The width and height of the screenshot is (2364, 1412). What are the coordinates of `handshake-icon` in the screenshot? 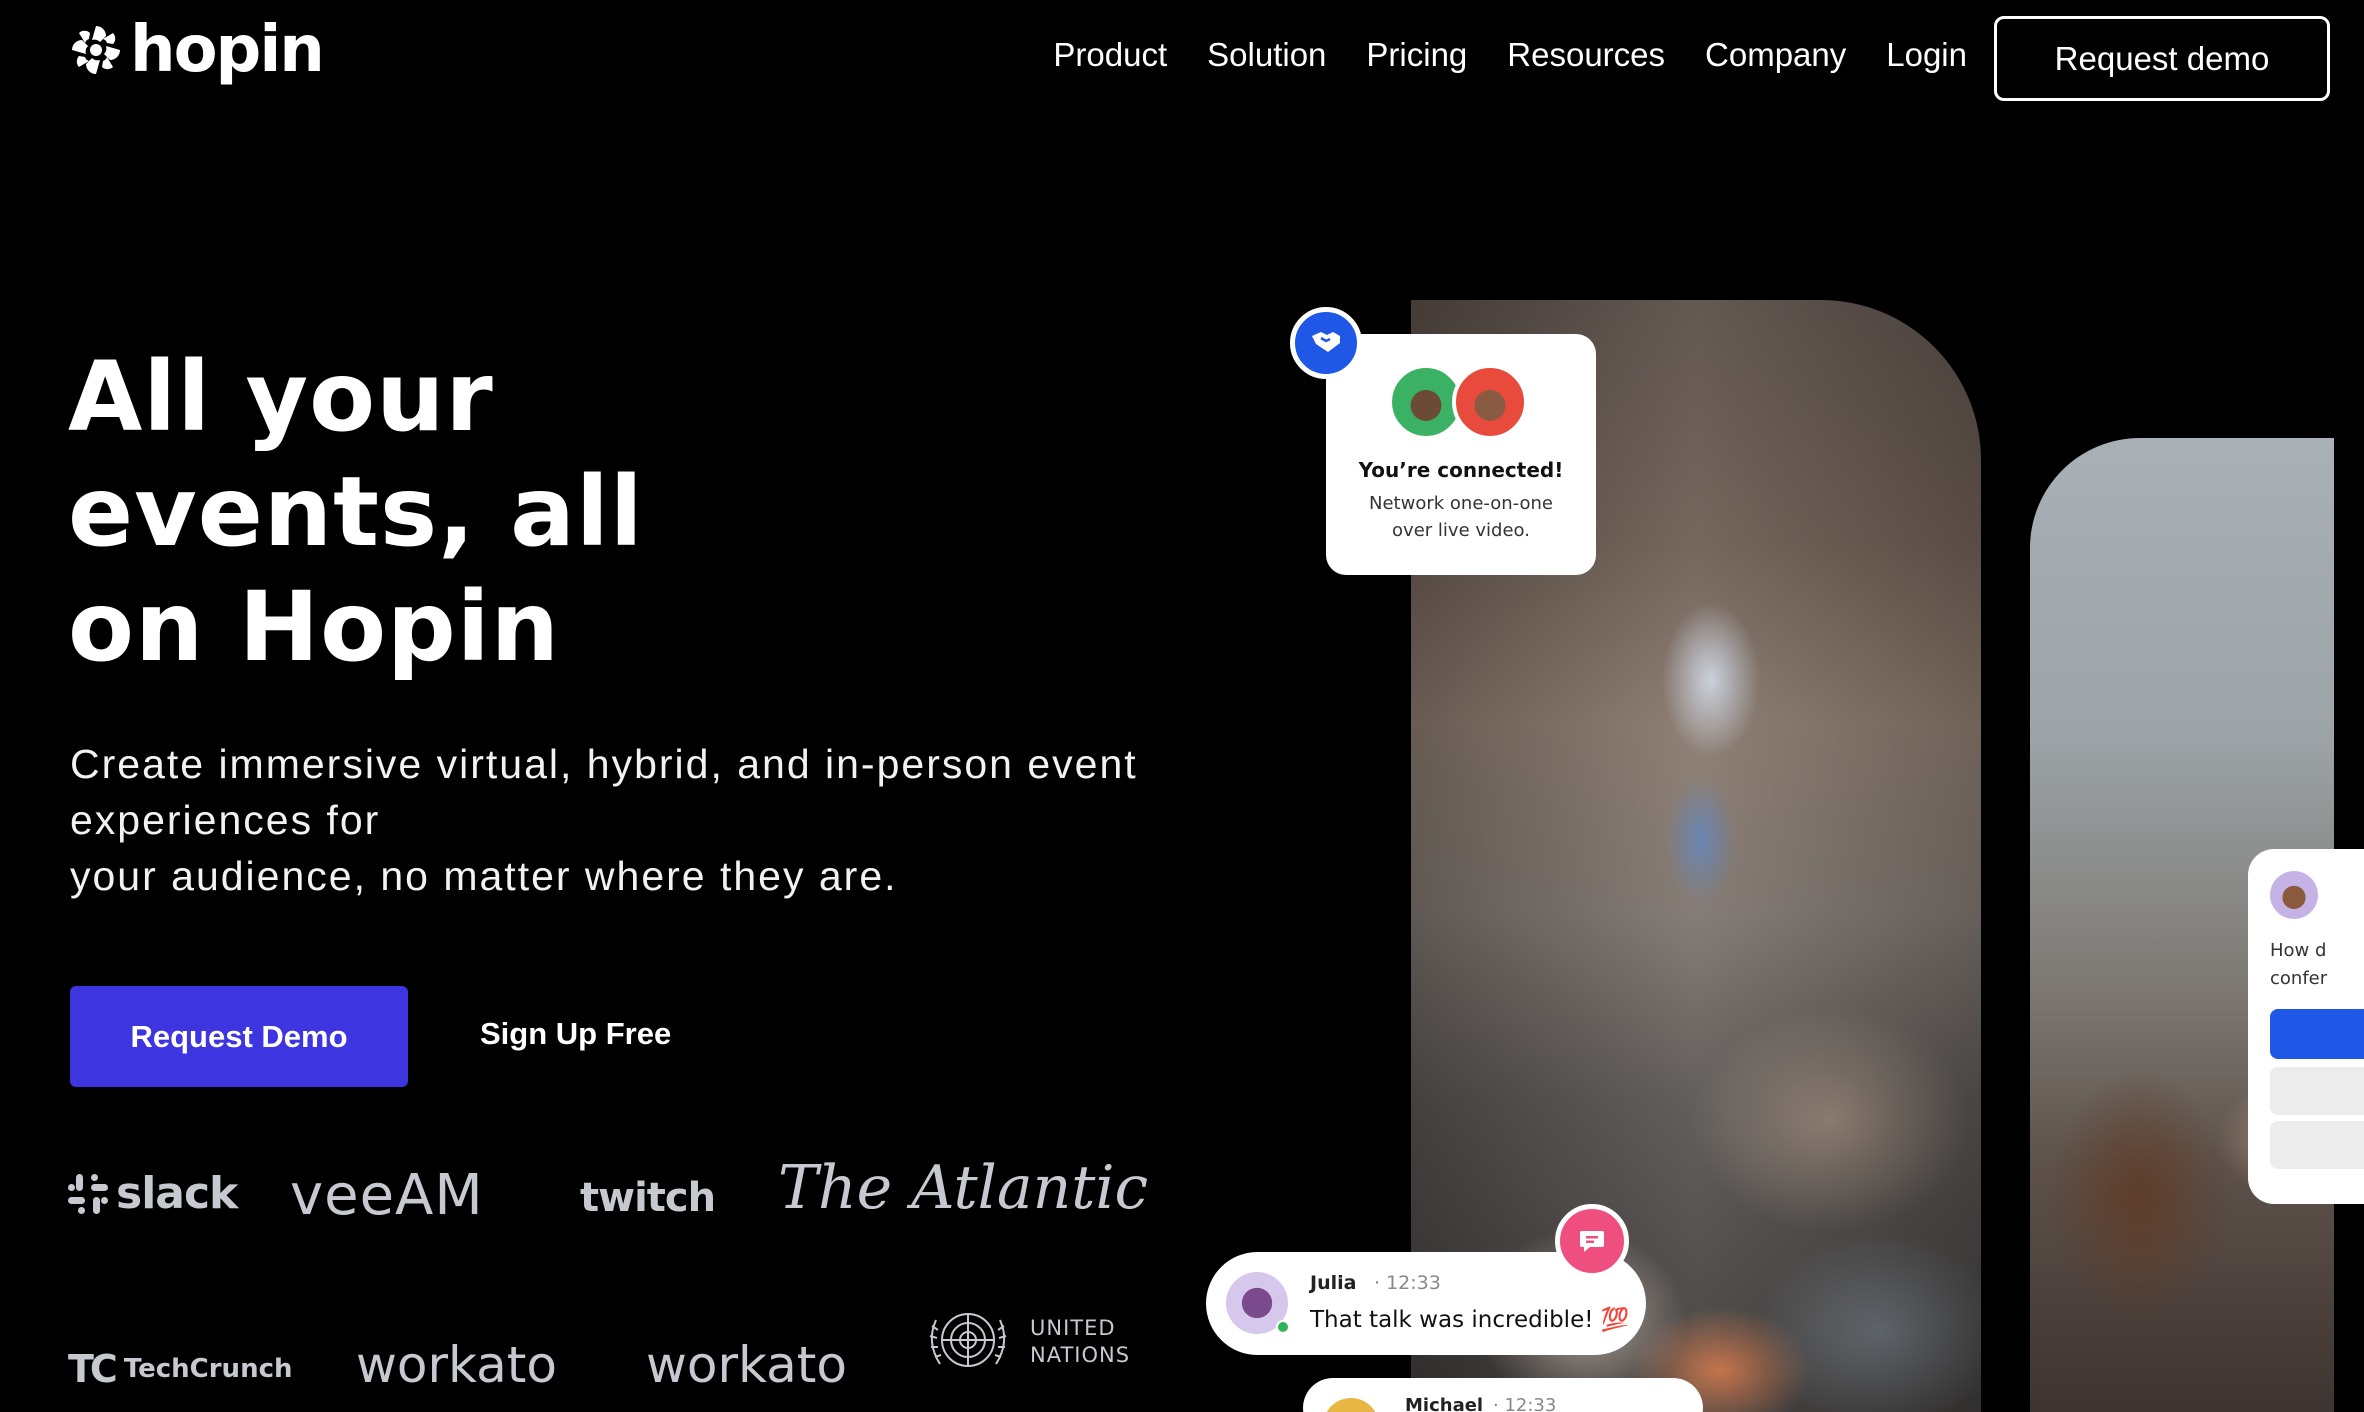 It's located at (1326, 342).